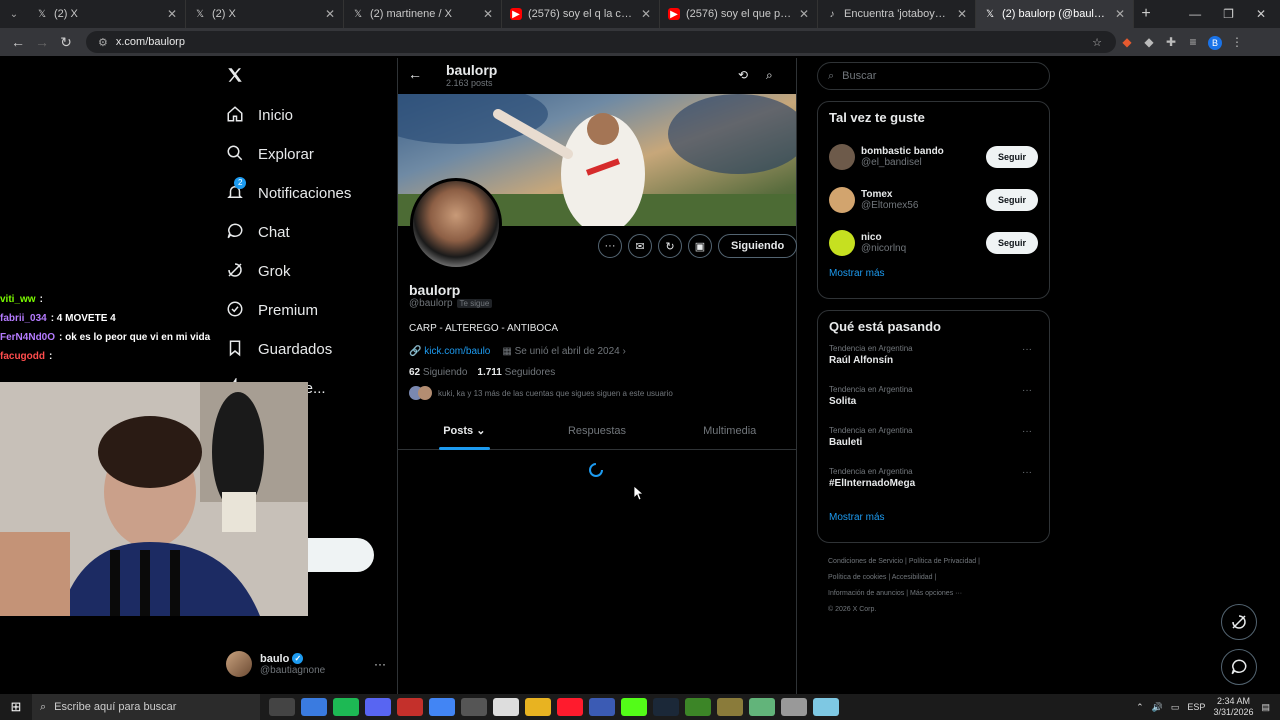 The width and height of the screenshot is (1280, 720). Describe the element at coordinates (597, 433) in the screenshot. I see `tab-replies: Respuestas` at that location.